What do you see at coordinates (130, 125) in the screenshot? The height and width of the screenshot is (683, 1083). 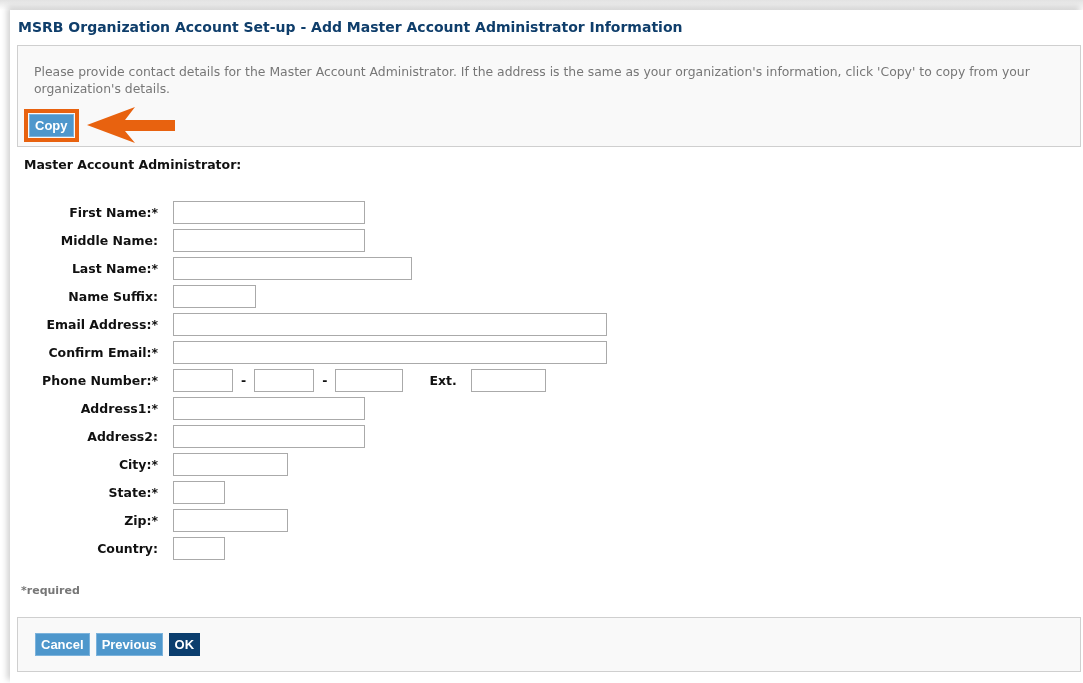 I see `arrow-icon` at bounding box center [130, 125].